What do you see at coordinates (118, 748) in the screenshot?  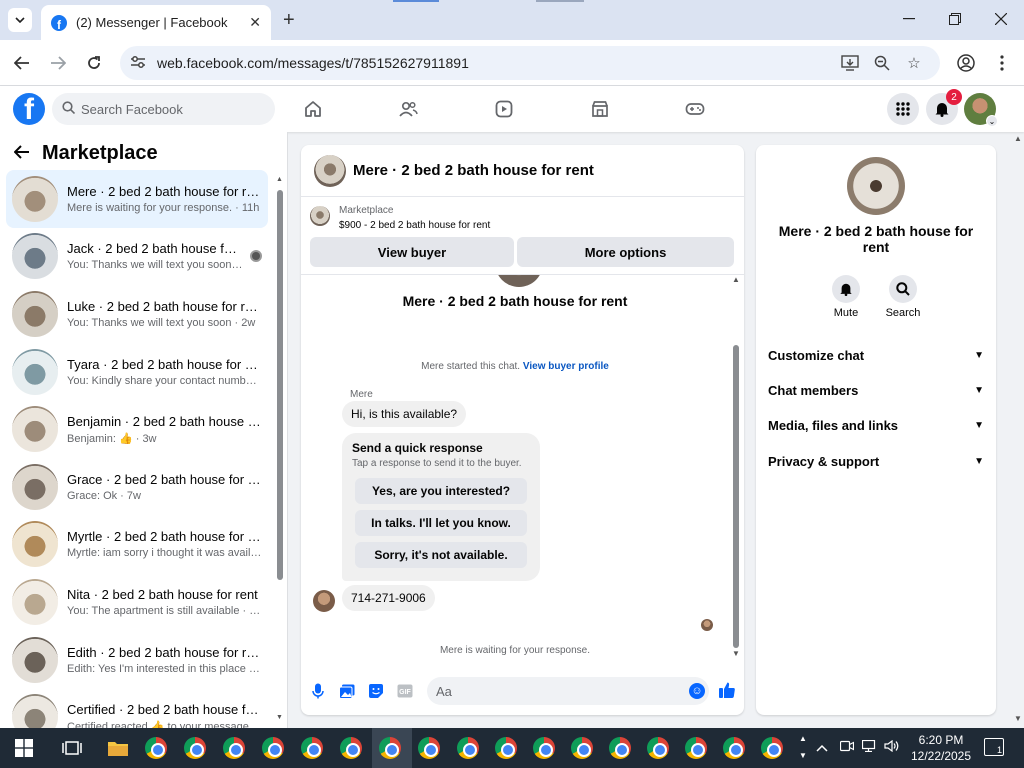 I see `file-explorer-button` at bounding box center [118, 748].